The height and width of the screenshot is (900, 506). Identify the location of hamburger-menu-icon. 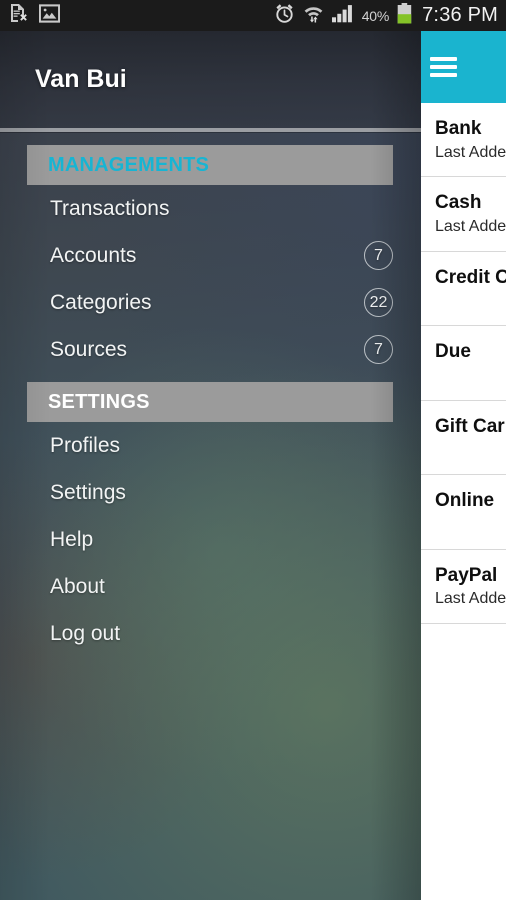
(443, 67).